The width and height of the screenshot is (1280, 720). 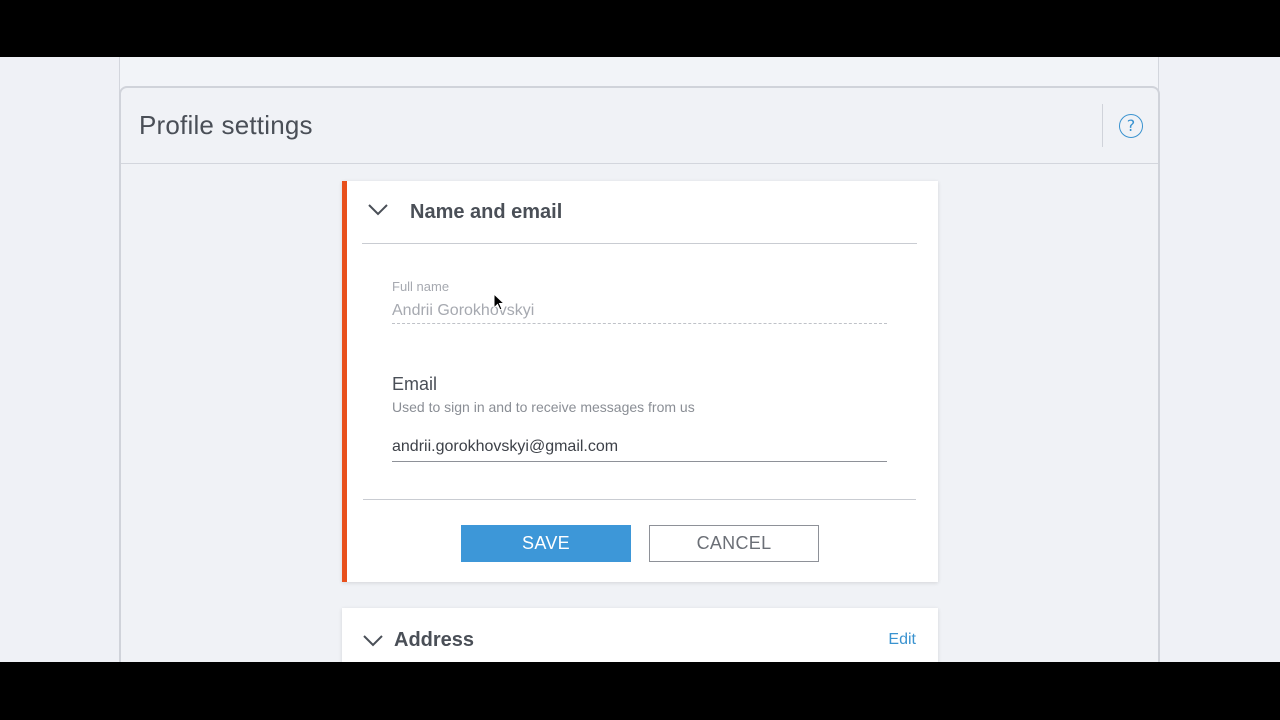 I want to click on panel-header: Profile settings ?, so click(x=639, y=126).